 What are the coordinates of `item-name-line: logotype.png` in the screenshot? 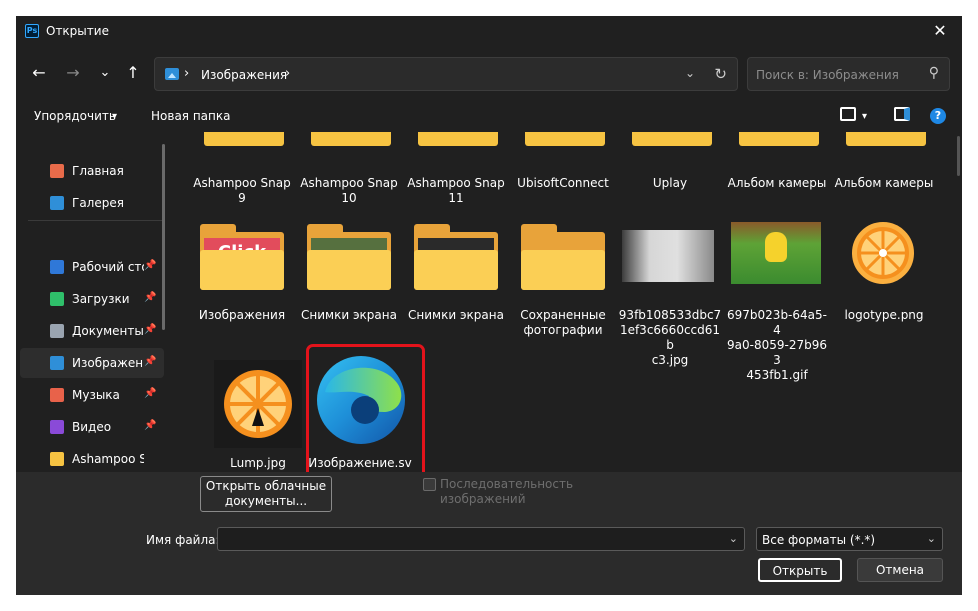 It's located at (884, 315).